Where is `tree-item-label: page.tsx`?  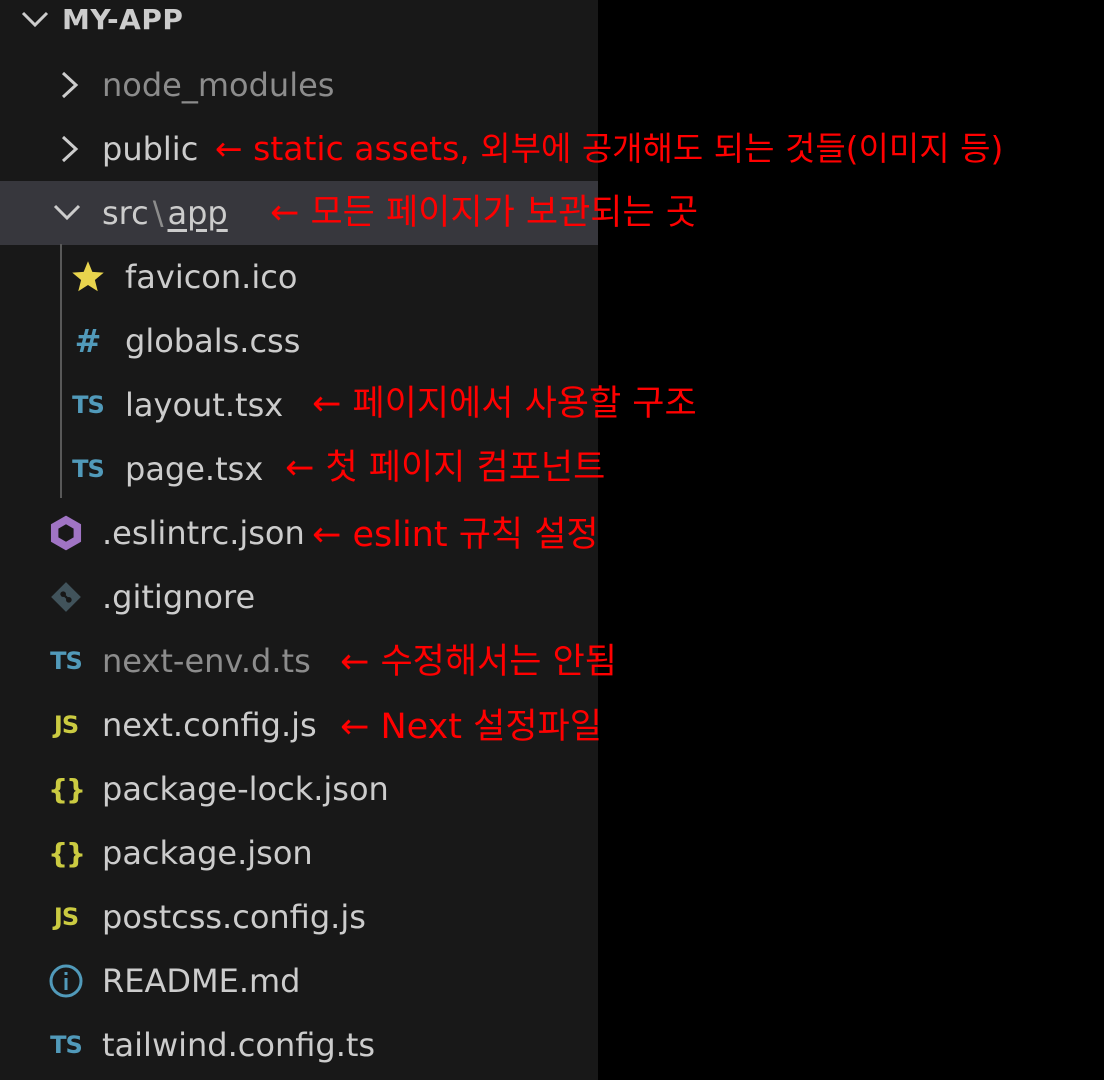 tree-item-label: page.tsx is located at coordinates (194, 469).